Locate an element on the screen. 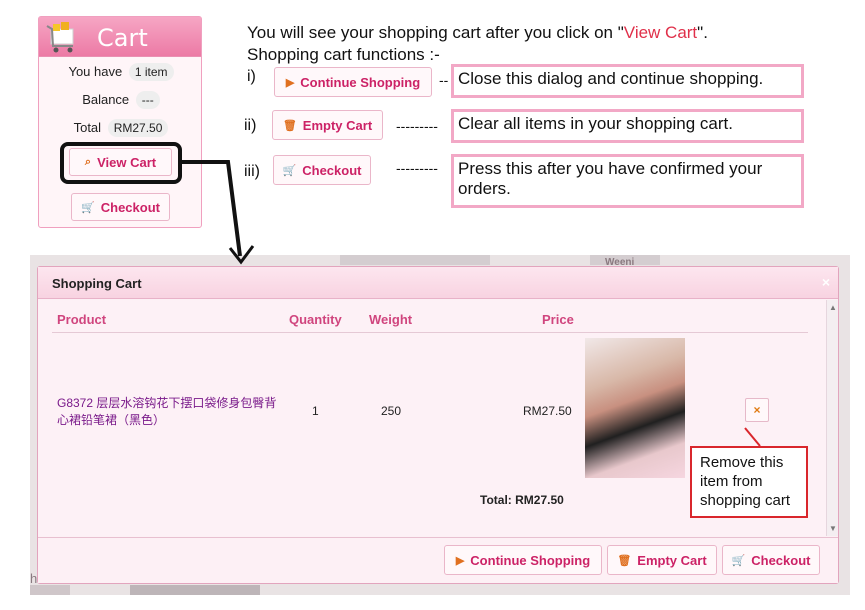 The height and width of the screenshot is (610, 865). demo-empty-label: Empty Cart is located at coordinates (337, 125).